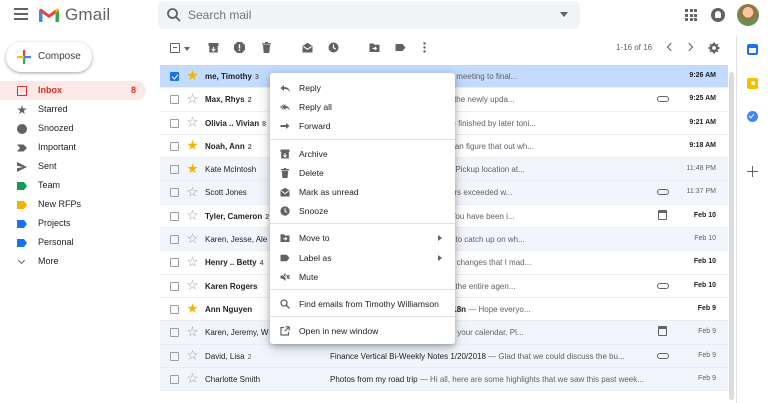  Describe the element at coordinates (362, 125) in the screenshot. I see `menu-item-forward: Forward` at that location.